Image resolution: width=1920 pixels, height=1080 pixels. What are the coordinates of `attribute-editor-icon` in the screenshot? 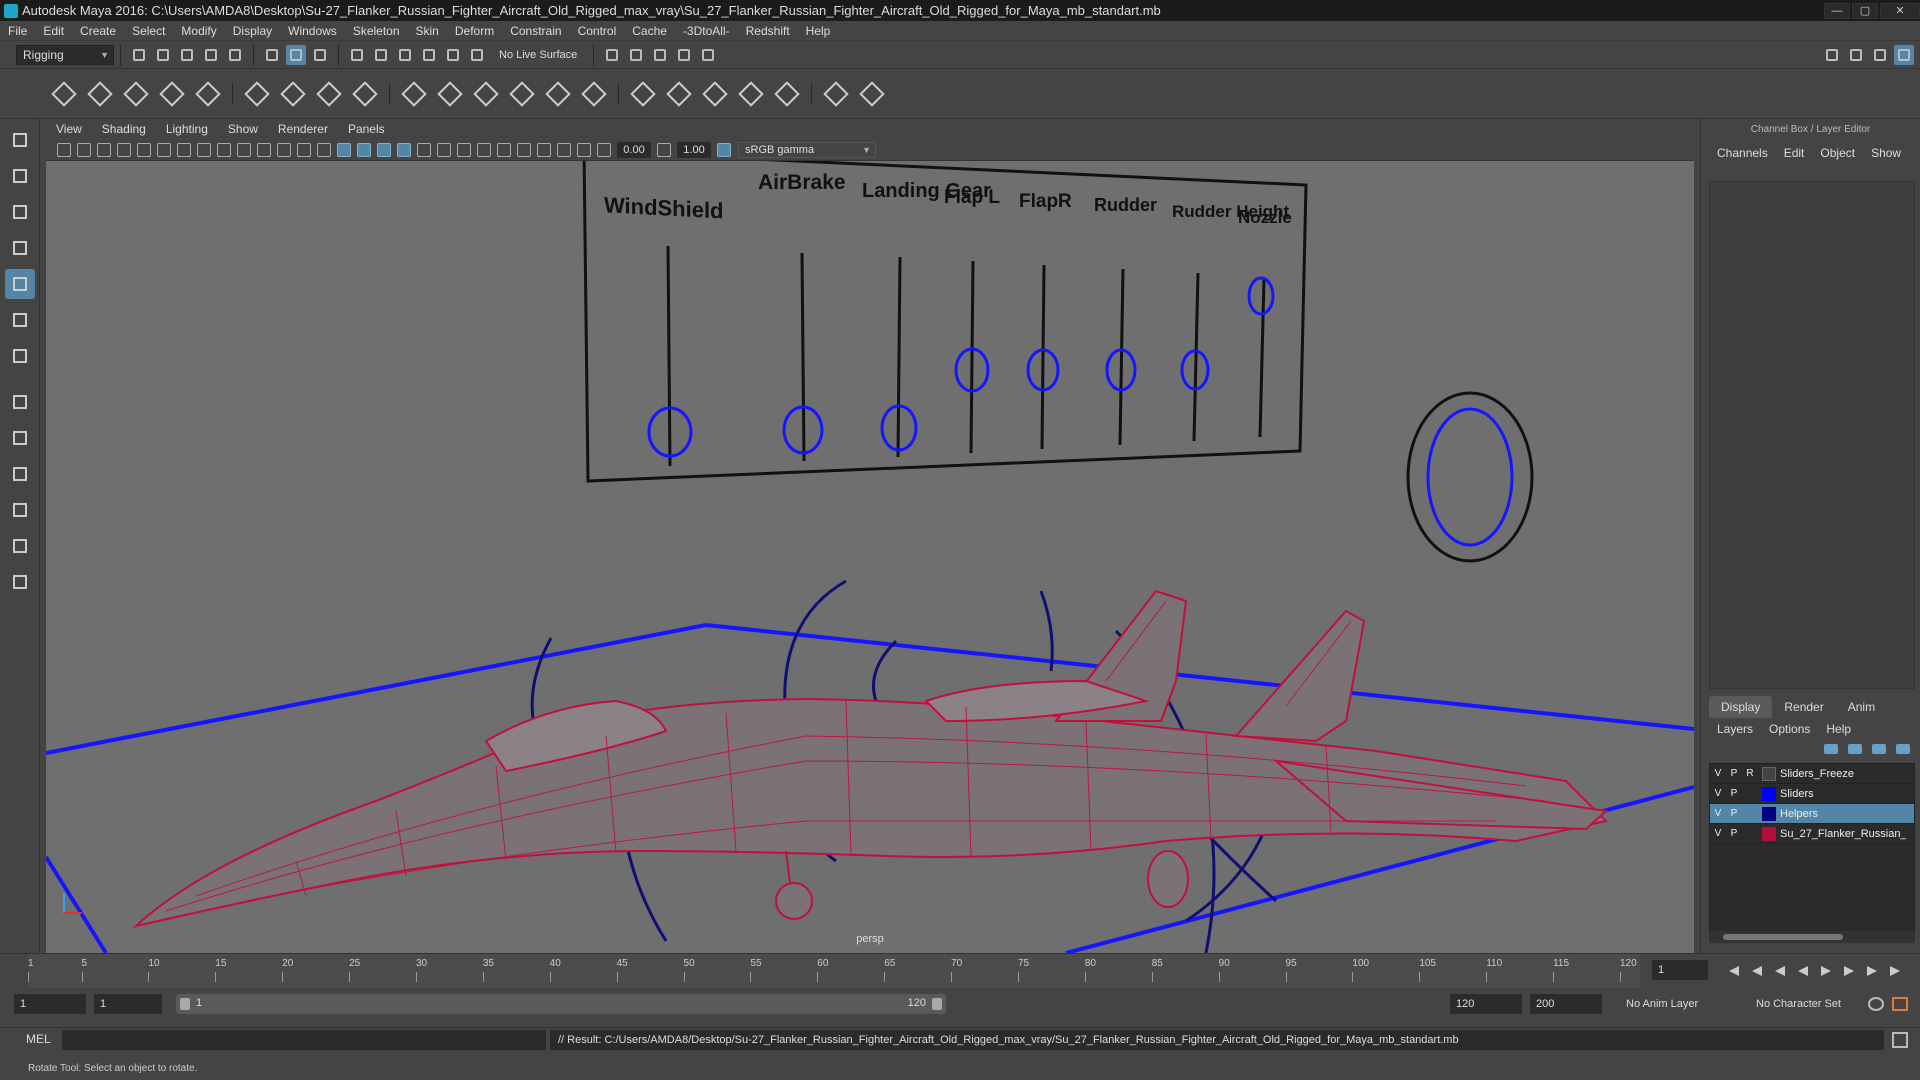 It's located at (1856, 55).